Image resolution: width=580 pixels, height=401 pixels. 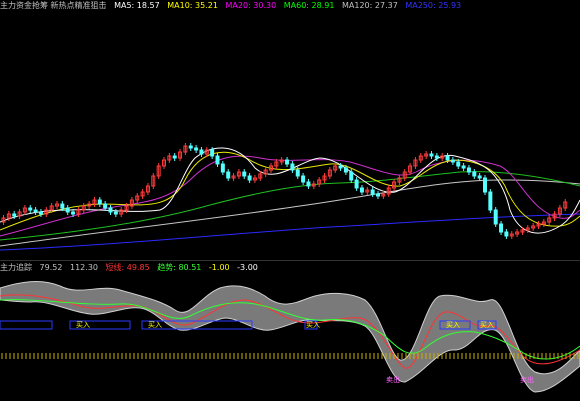 I want to click on signal-box, so click(x=26, y=325).